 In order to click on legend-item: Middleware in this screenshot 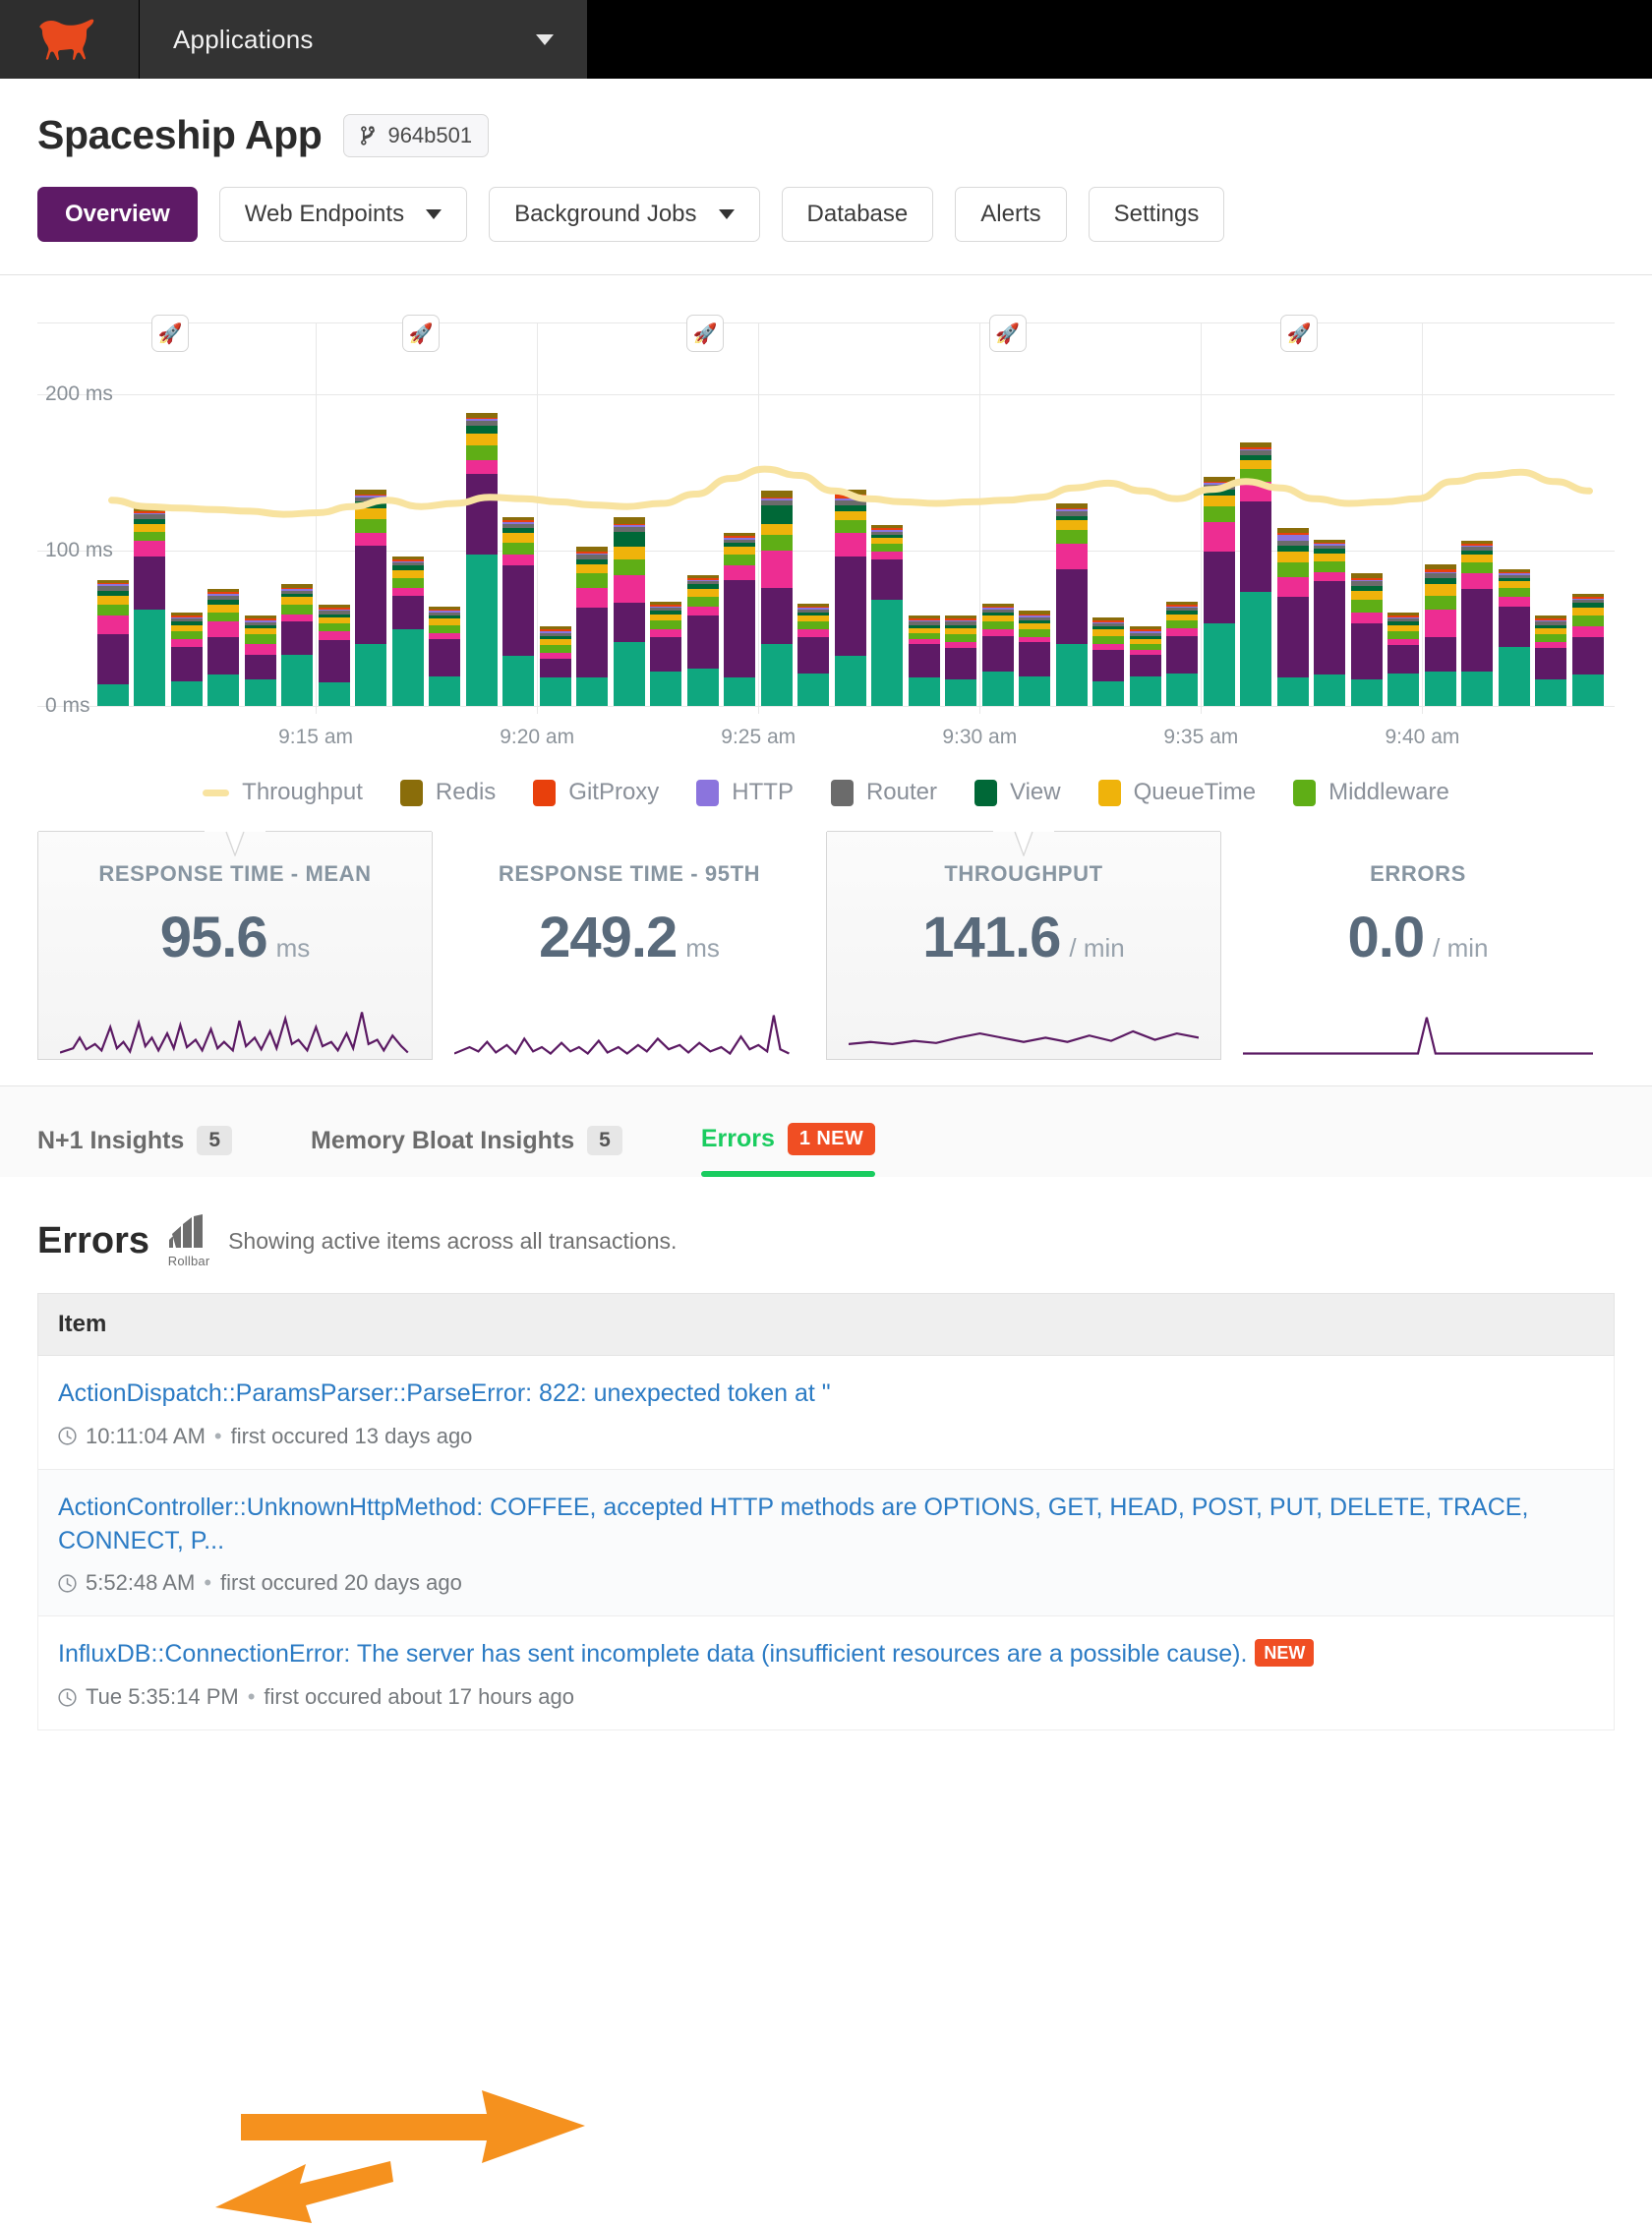, I will do `click(1371, 792)`.